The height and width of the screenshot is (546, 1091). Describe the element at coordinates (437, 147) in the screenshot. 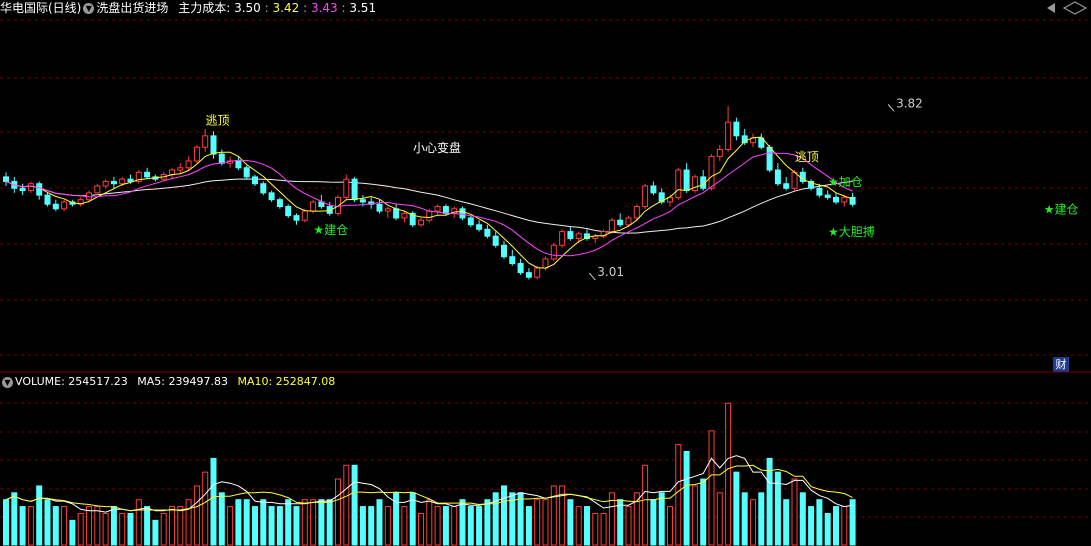

I see `annotation-label: 小心变盘` at that location.